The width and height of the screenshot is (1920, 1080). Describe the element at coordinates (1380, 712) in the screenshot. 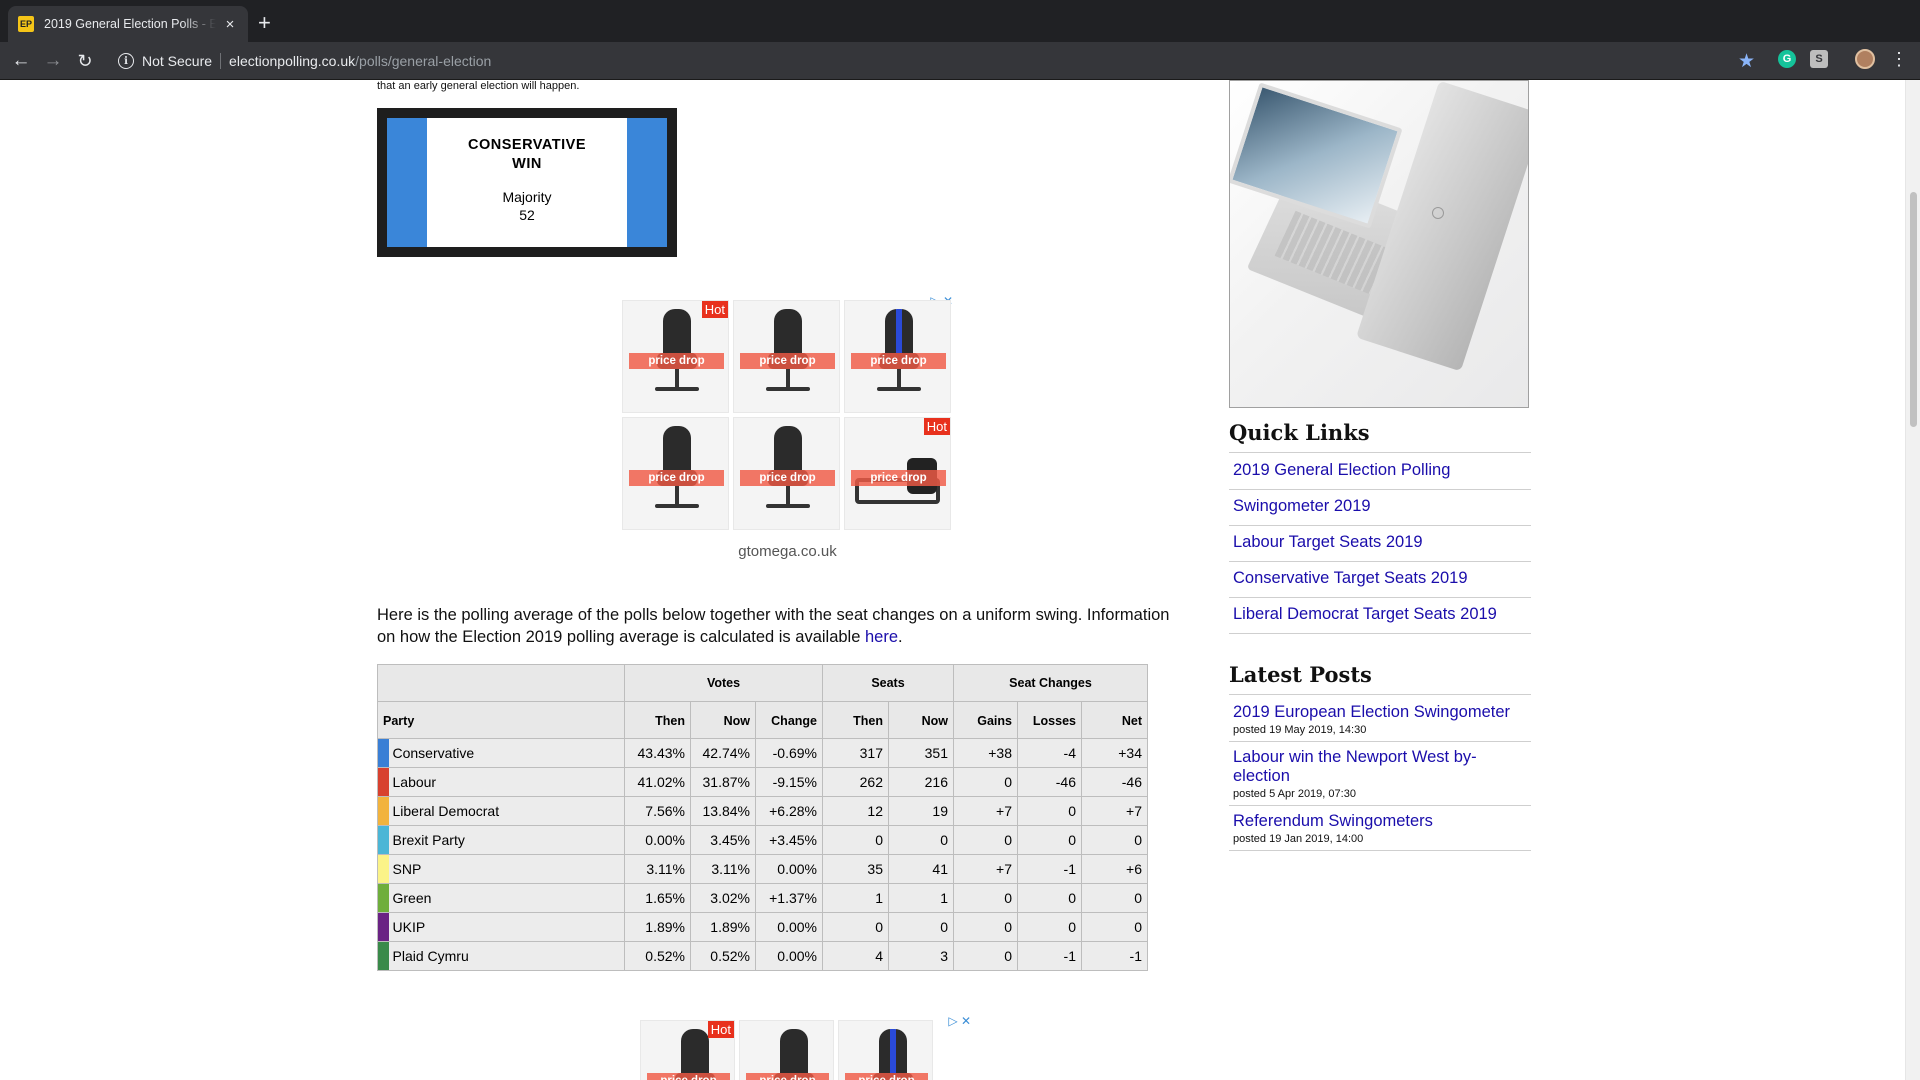

I see `latest-post-link: 2019 European Election Swingometer` at that location.